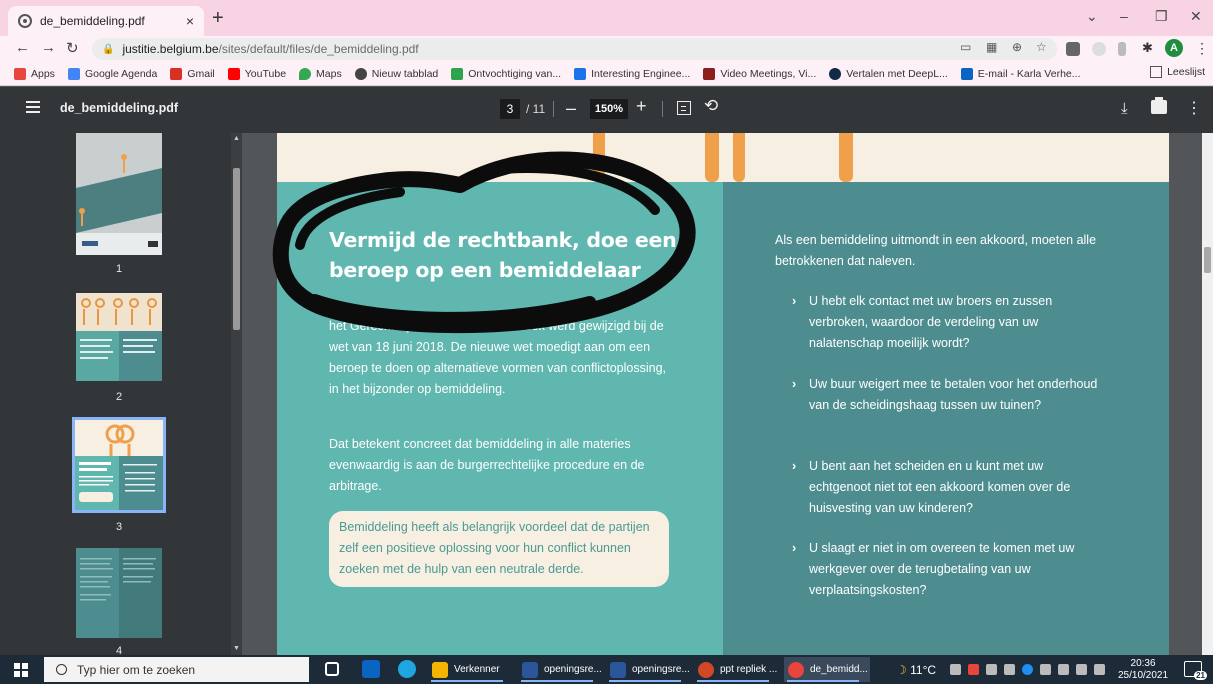 The image size is (1213, 684). What do you see at coordinates (440, 669) in the screenshot?
I see `folder-icon` at bounding box center [440, 669].